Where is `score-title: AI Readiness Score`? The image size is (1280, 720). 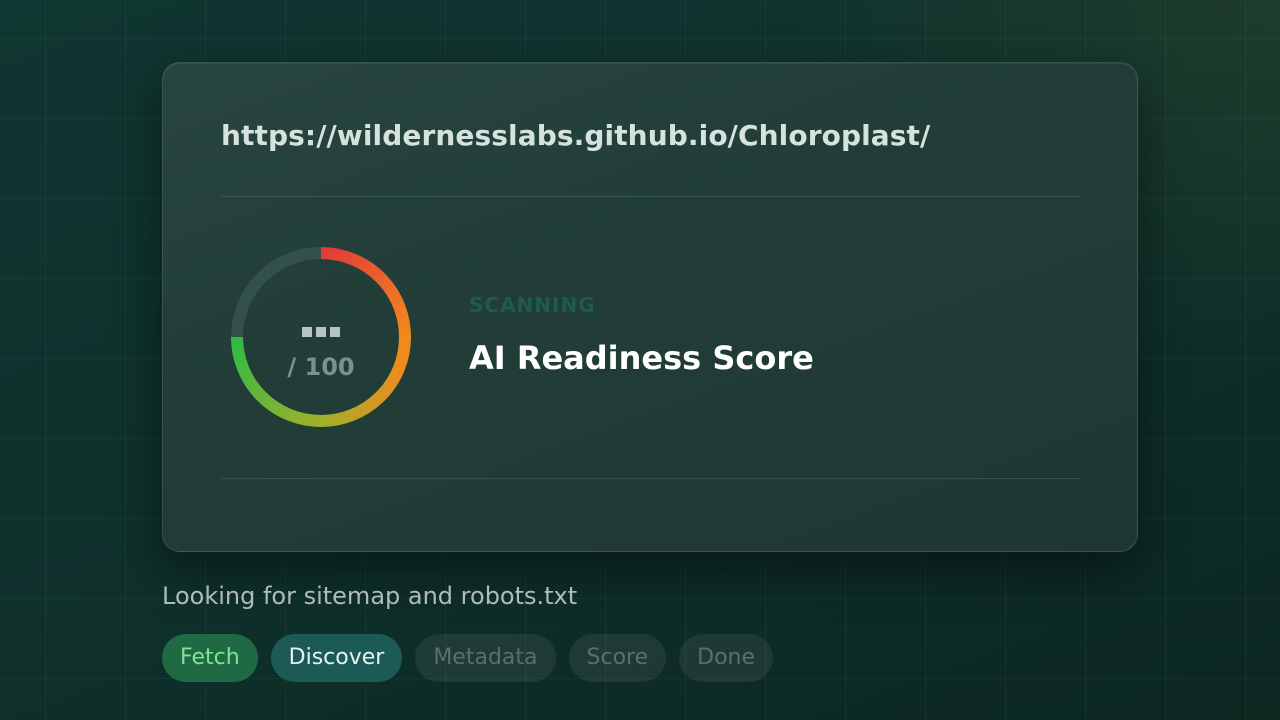 score-title: AI Readiness Score is located at coordinates (641, 358).